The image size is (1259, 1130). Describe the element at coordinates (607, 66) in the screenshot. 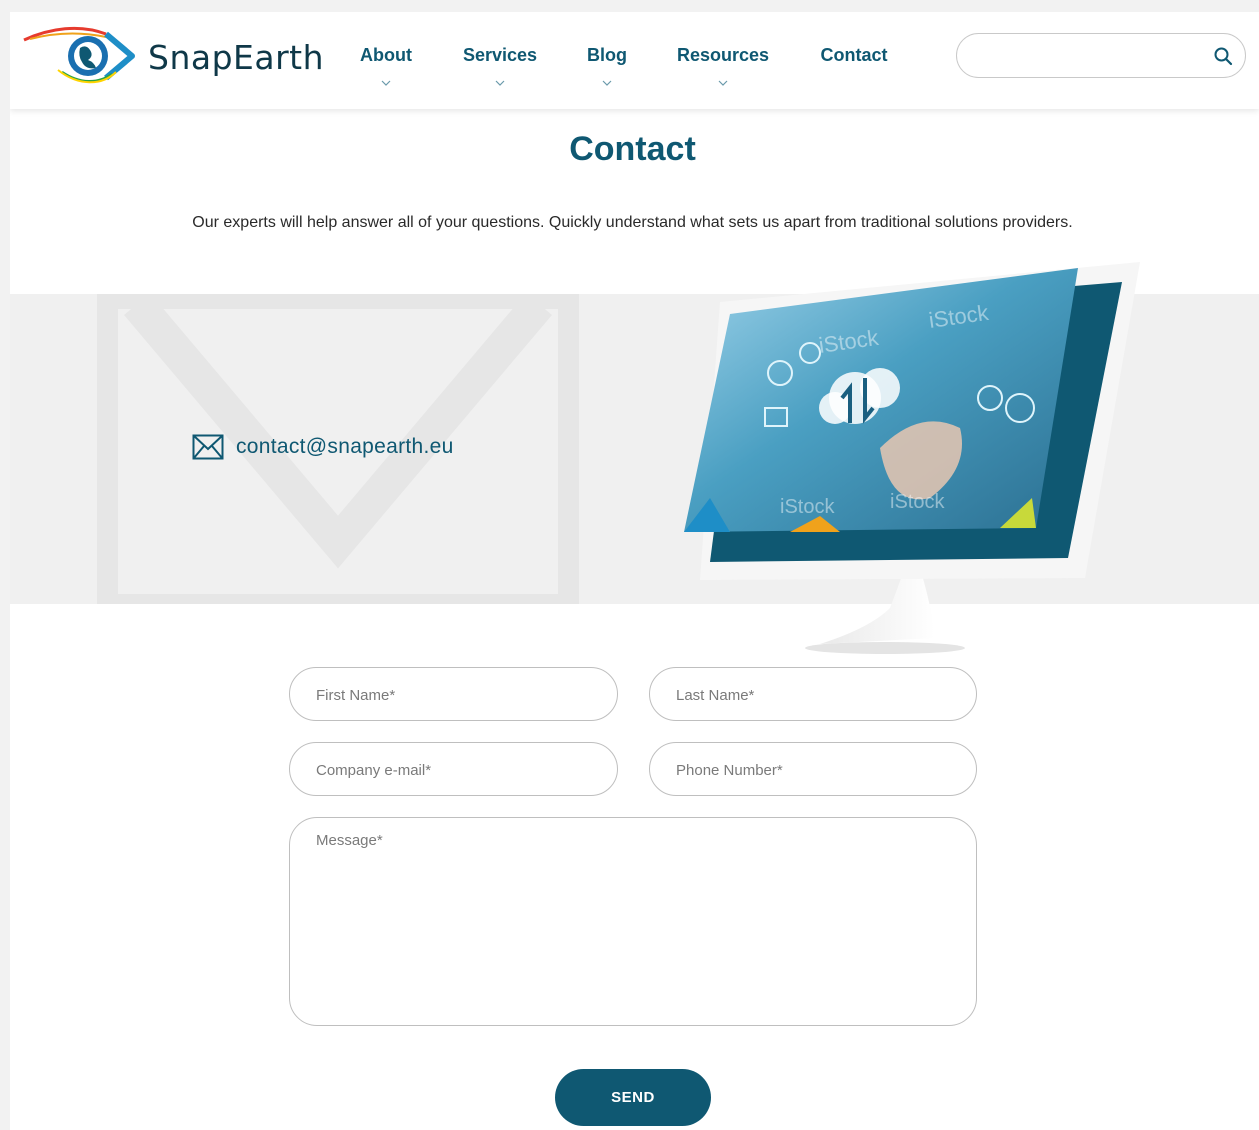

I see `nav-blog: Blog` at that location.